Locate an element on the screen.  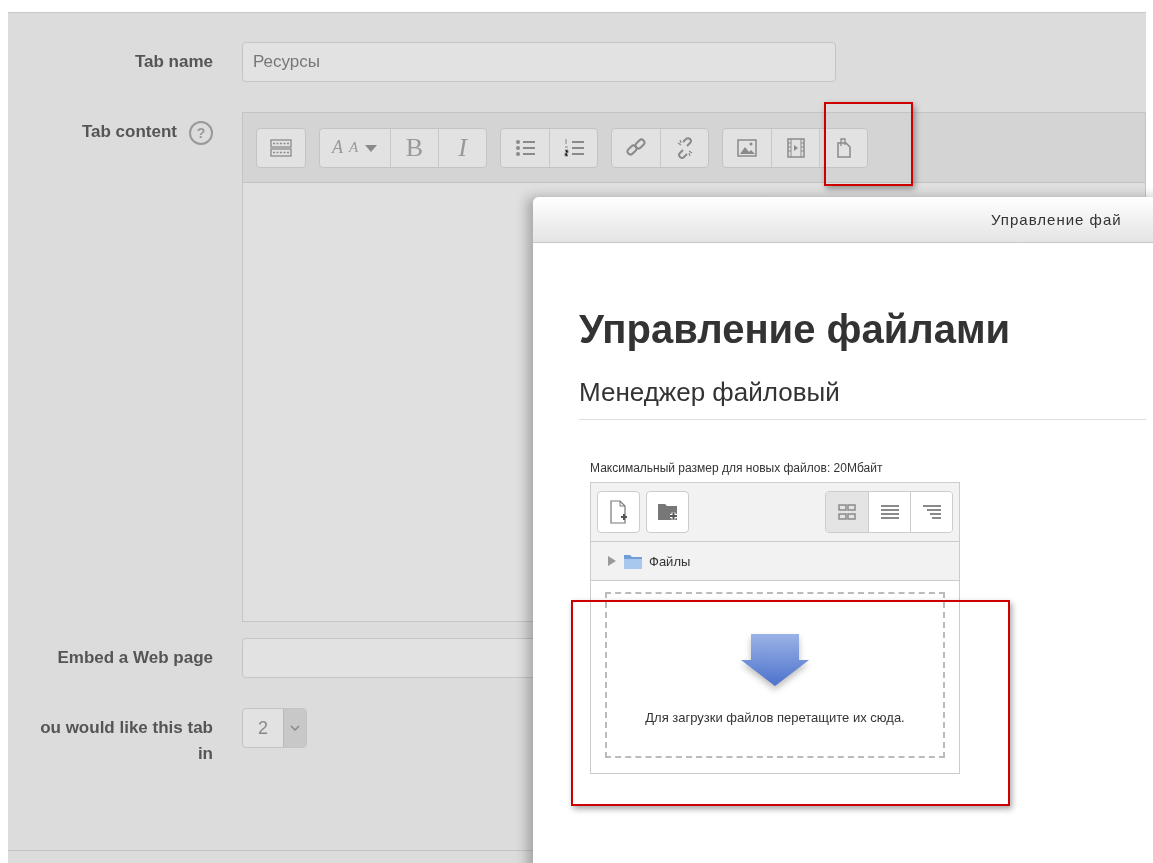
italic-button: I is located at coordinates (462, 147).